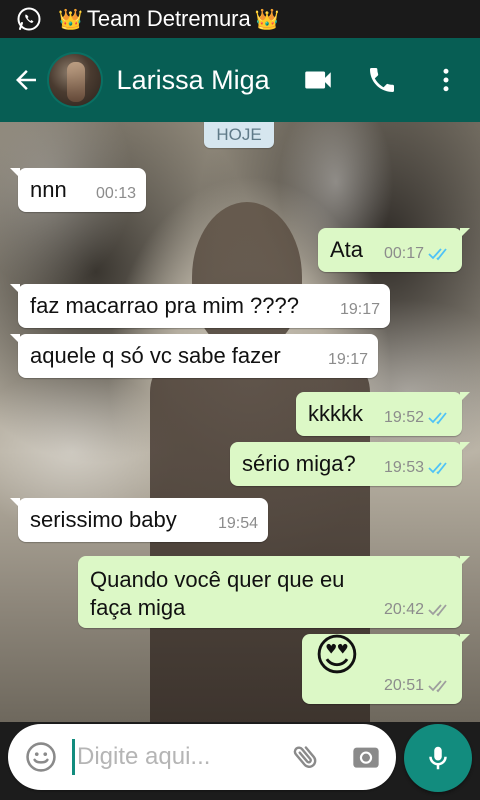 Image resolution: width=480 pixels, height=800 pixels. Describe the element at coordinates (267, 19) in the screenshot. I see `crown-emoji-right: 👑` at that location.